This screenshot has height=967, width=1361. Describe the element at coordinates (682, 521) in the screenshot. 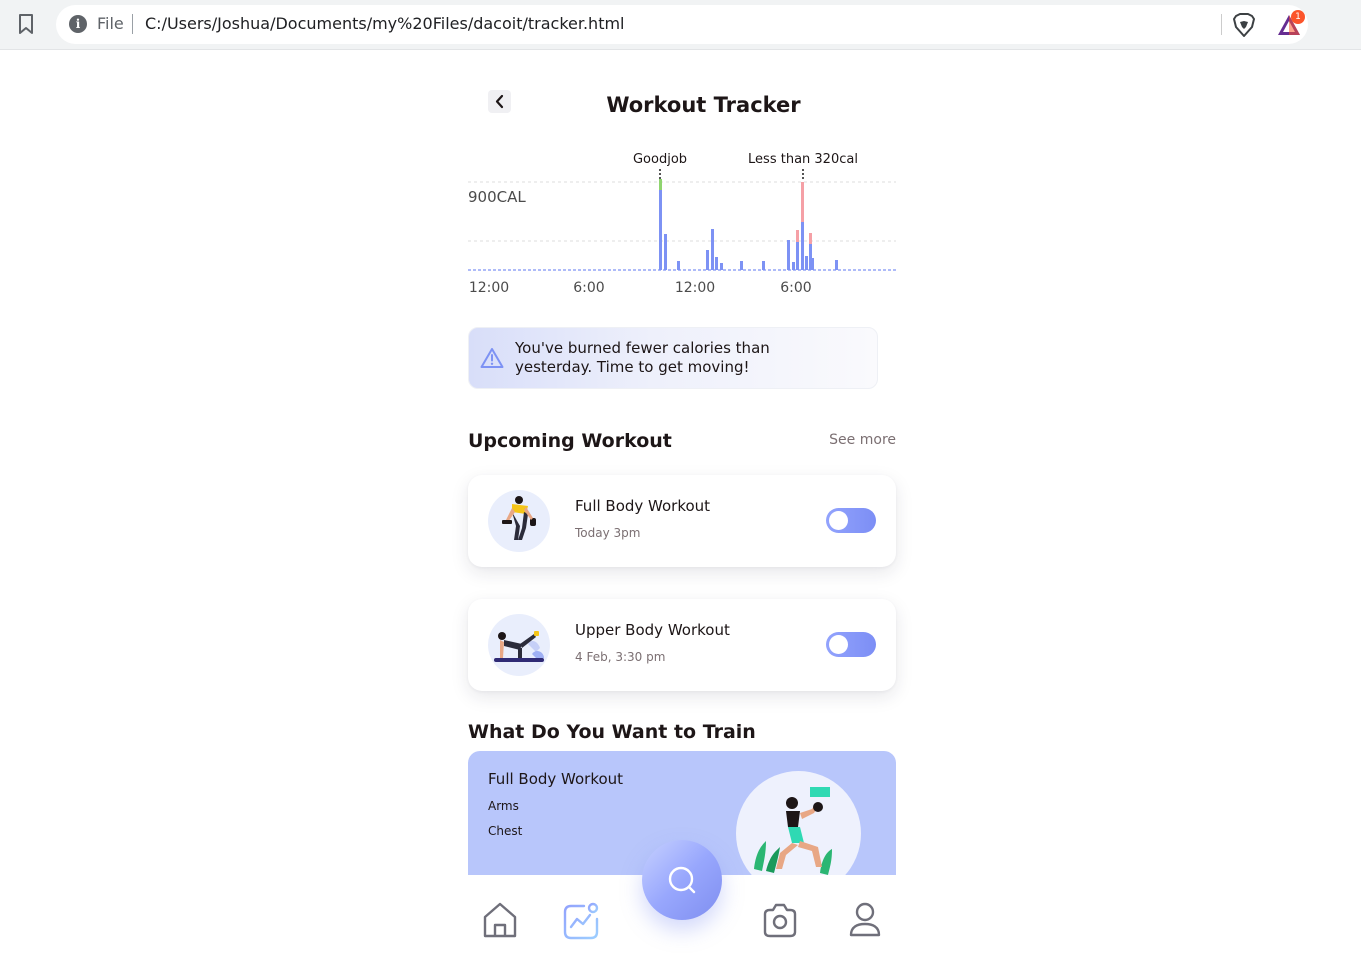

I see `workout-card-full-body: Full Body Workout Today 3pm` at that location.